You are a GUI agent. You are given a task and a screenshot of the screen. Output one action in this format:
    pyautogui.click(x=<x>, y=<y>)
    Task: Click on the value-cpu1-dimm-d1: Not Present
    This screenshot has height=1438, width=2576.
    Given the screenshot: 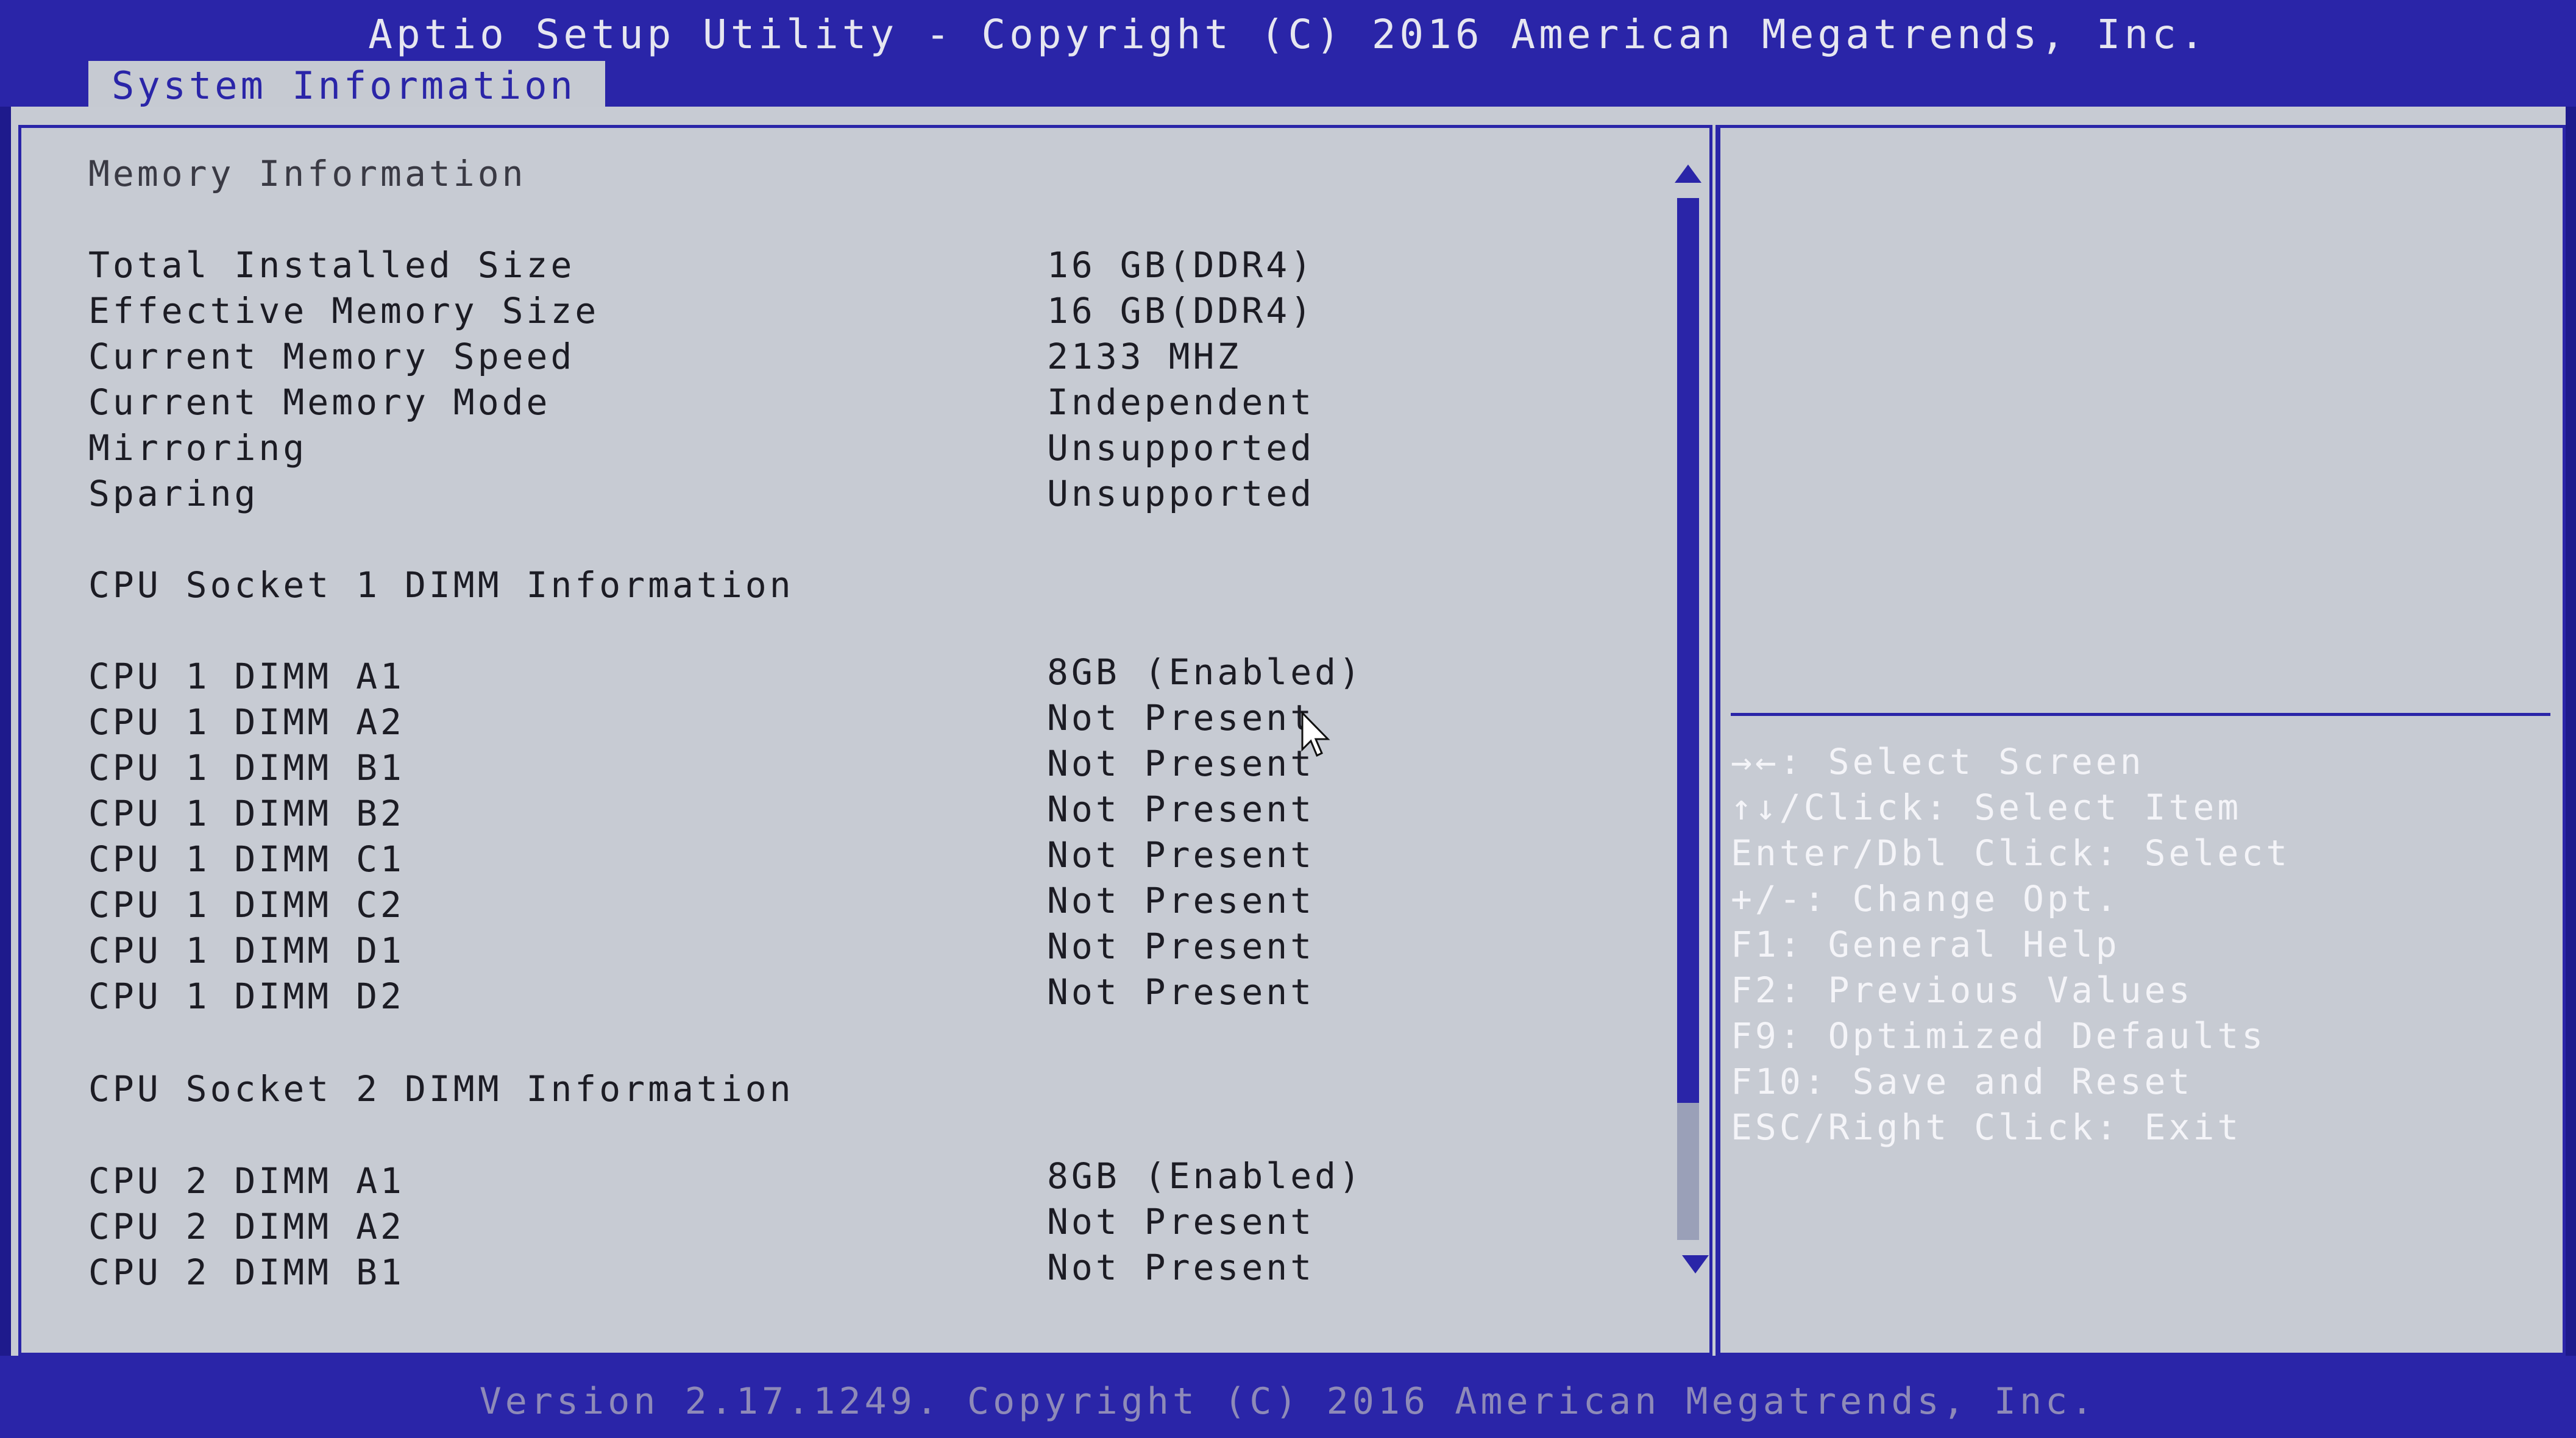 What is the action you would take?
    pyautogui.click(x=1181, y=946)
    